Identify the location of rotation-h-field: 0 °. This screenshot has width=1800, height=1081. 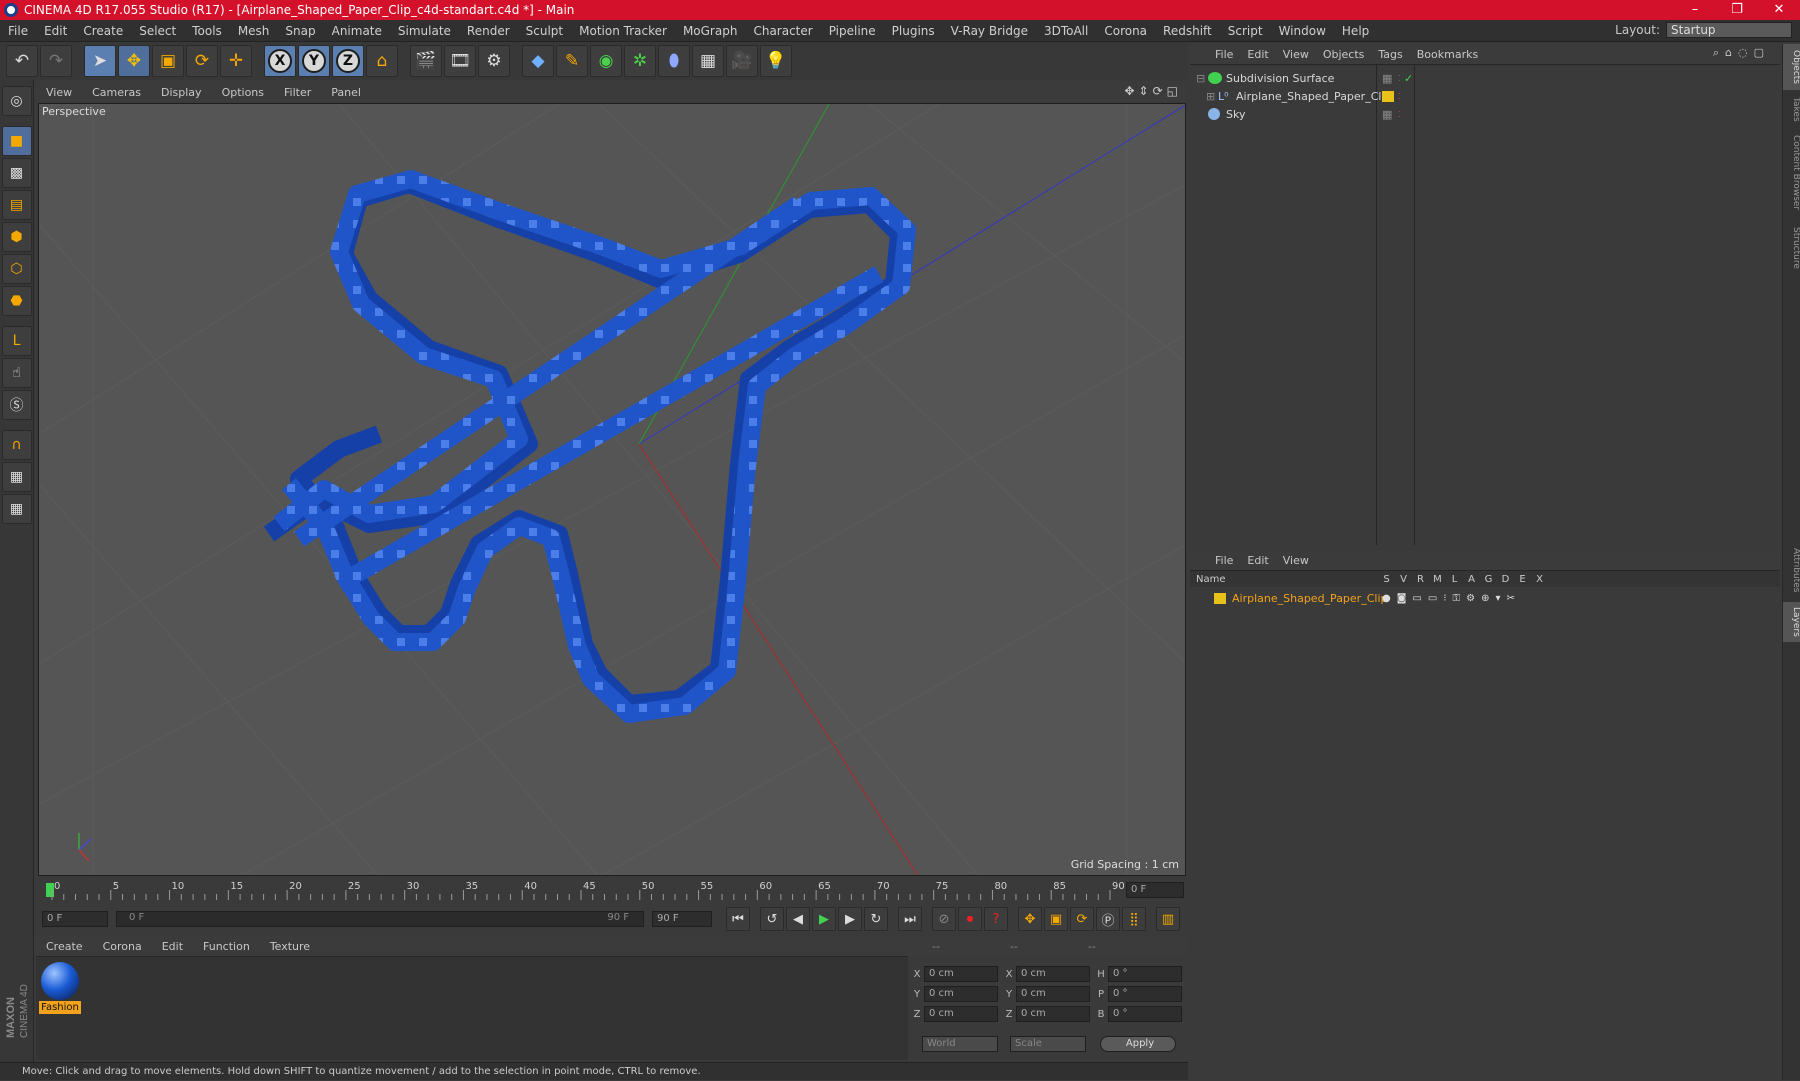
(1145, 974).